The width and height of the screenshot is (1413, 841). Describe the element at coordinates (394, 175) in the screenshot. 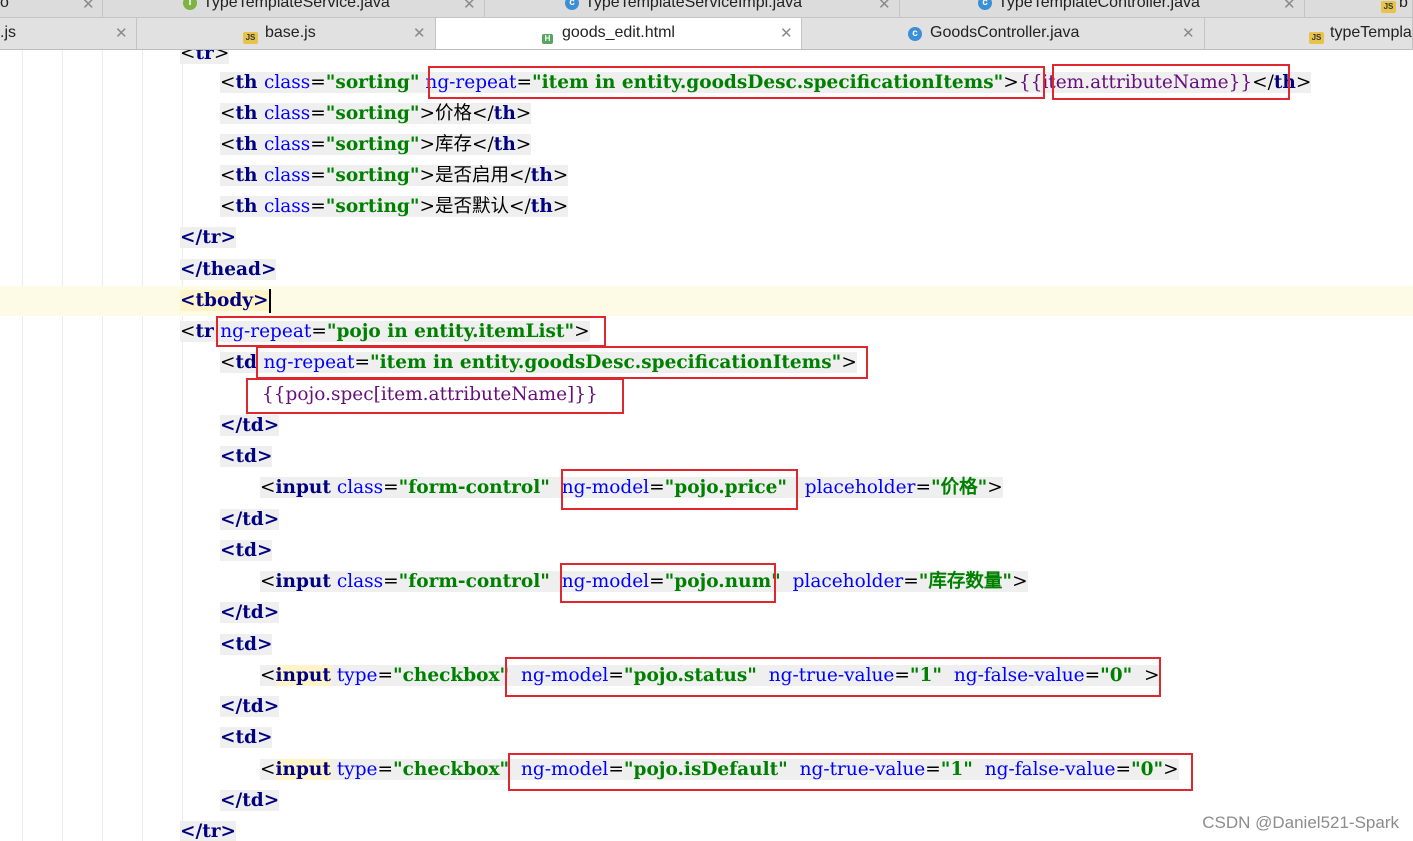

I see `code-line: <th class="sorting">是否启用</th>` at that location.